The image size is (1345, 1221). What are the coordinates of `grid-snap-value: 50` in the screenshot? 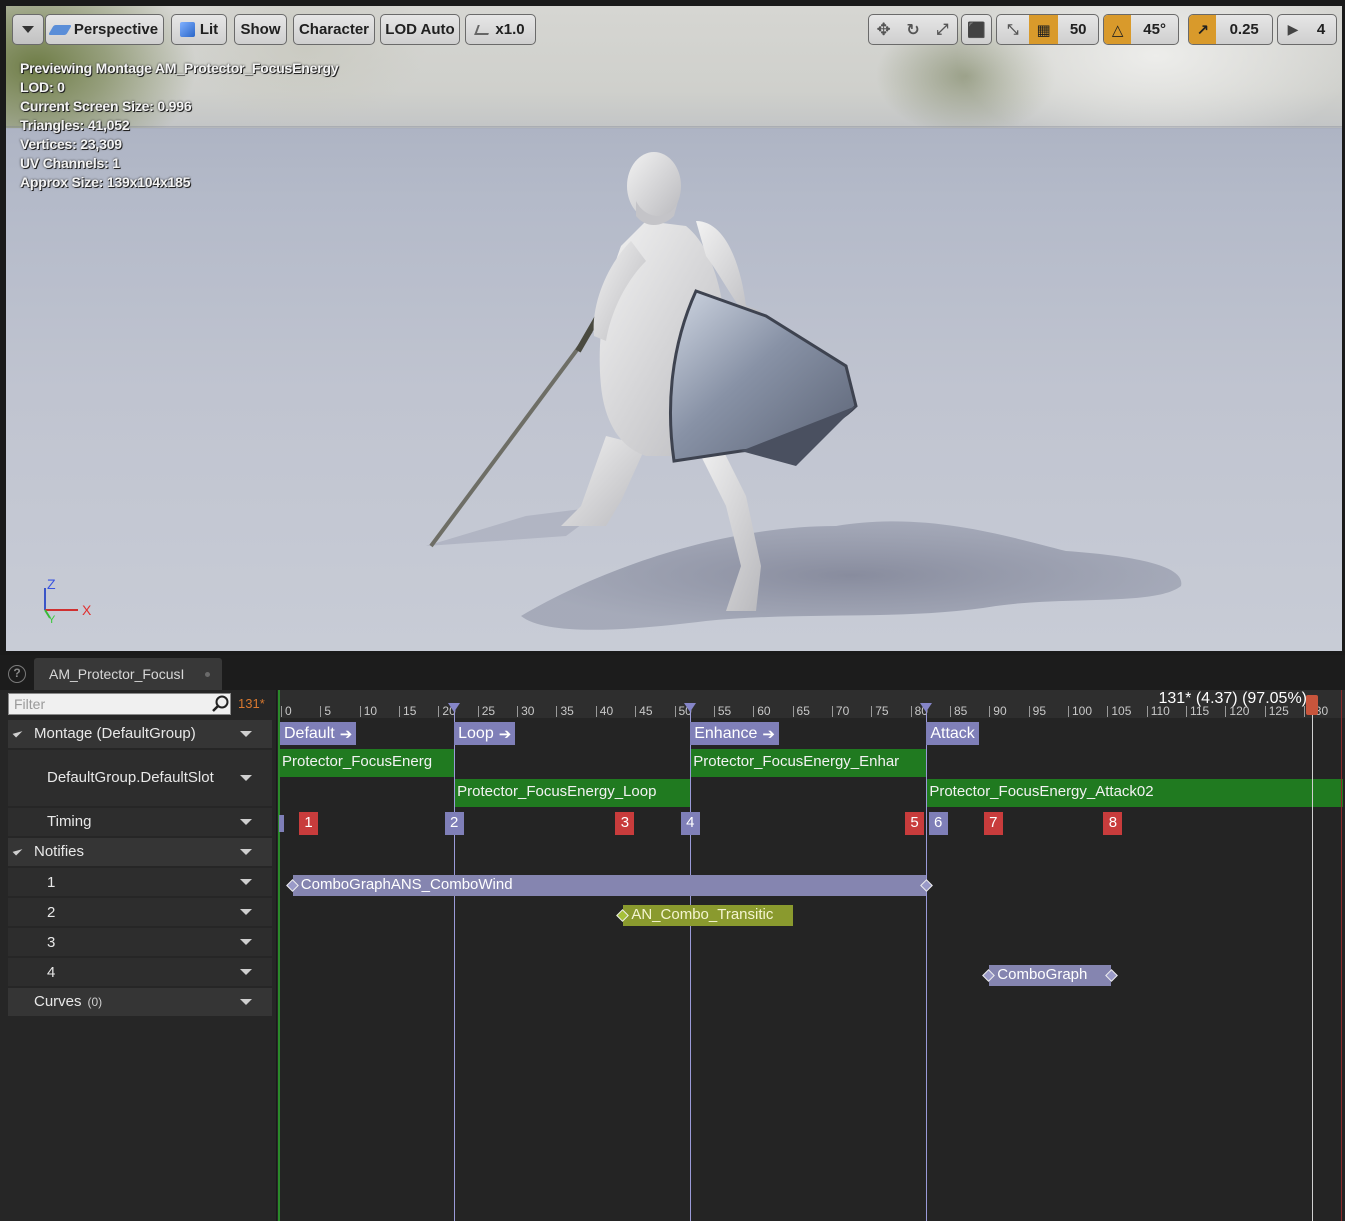 It's located at (1078, 29).